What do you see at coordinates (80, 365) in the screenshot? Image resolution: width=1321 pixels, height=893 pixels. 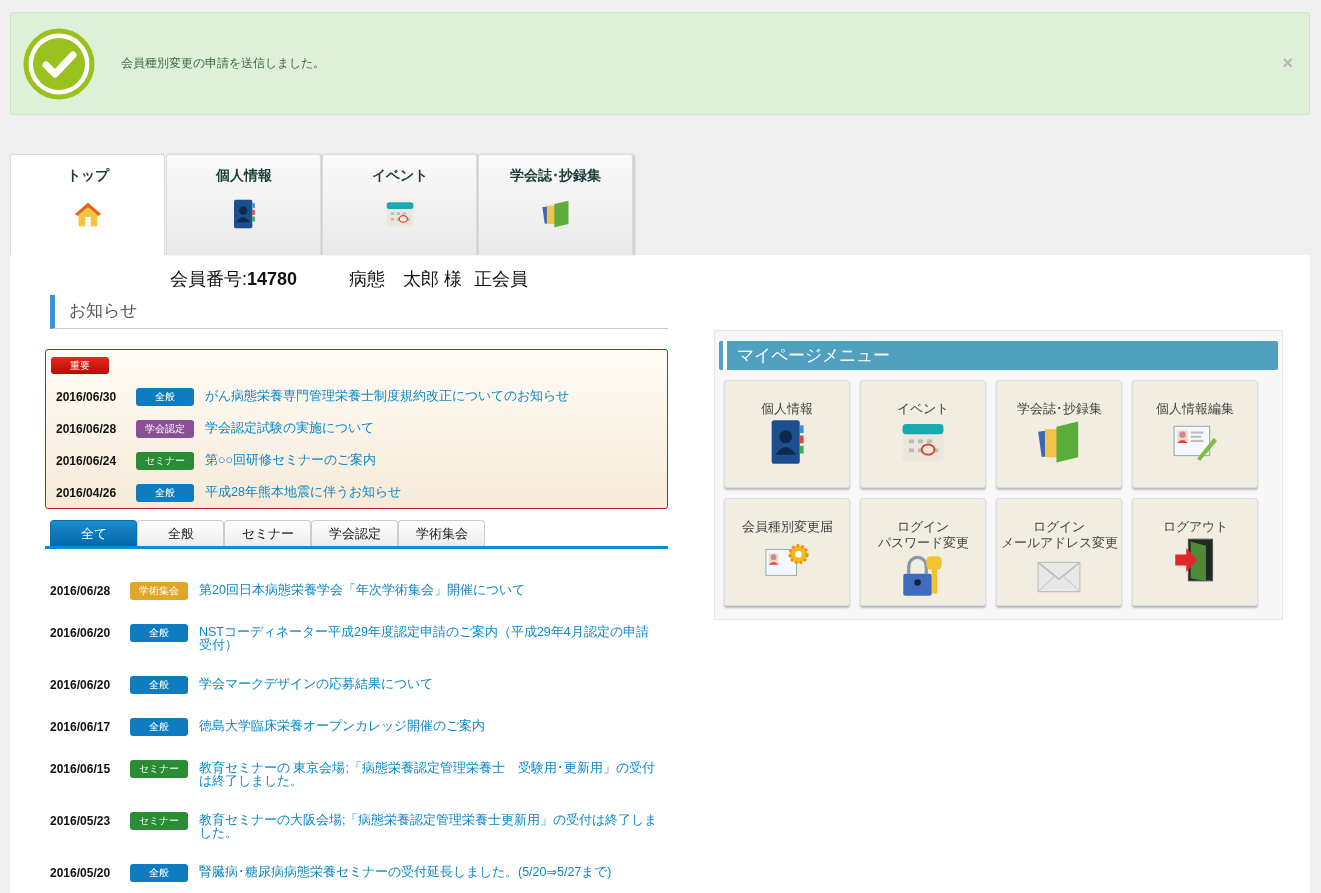 I see `important-badge: 重要` at bounding box center [80, 365].